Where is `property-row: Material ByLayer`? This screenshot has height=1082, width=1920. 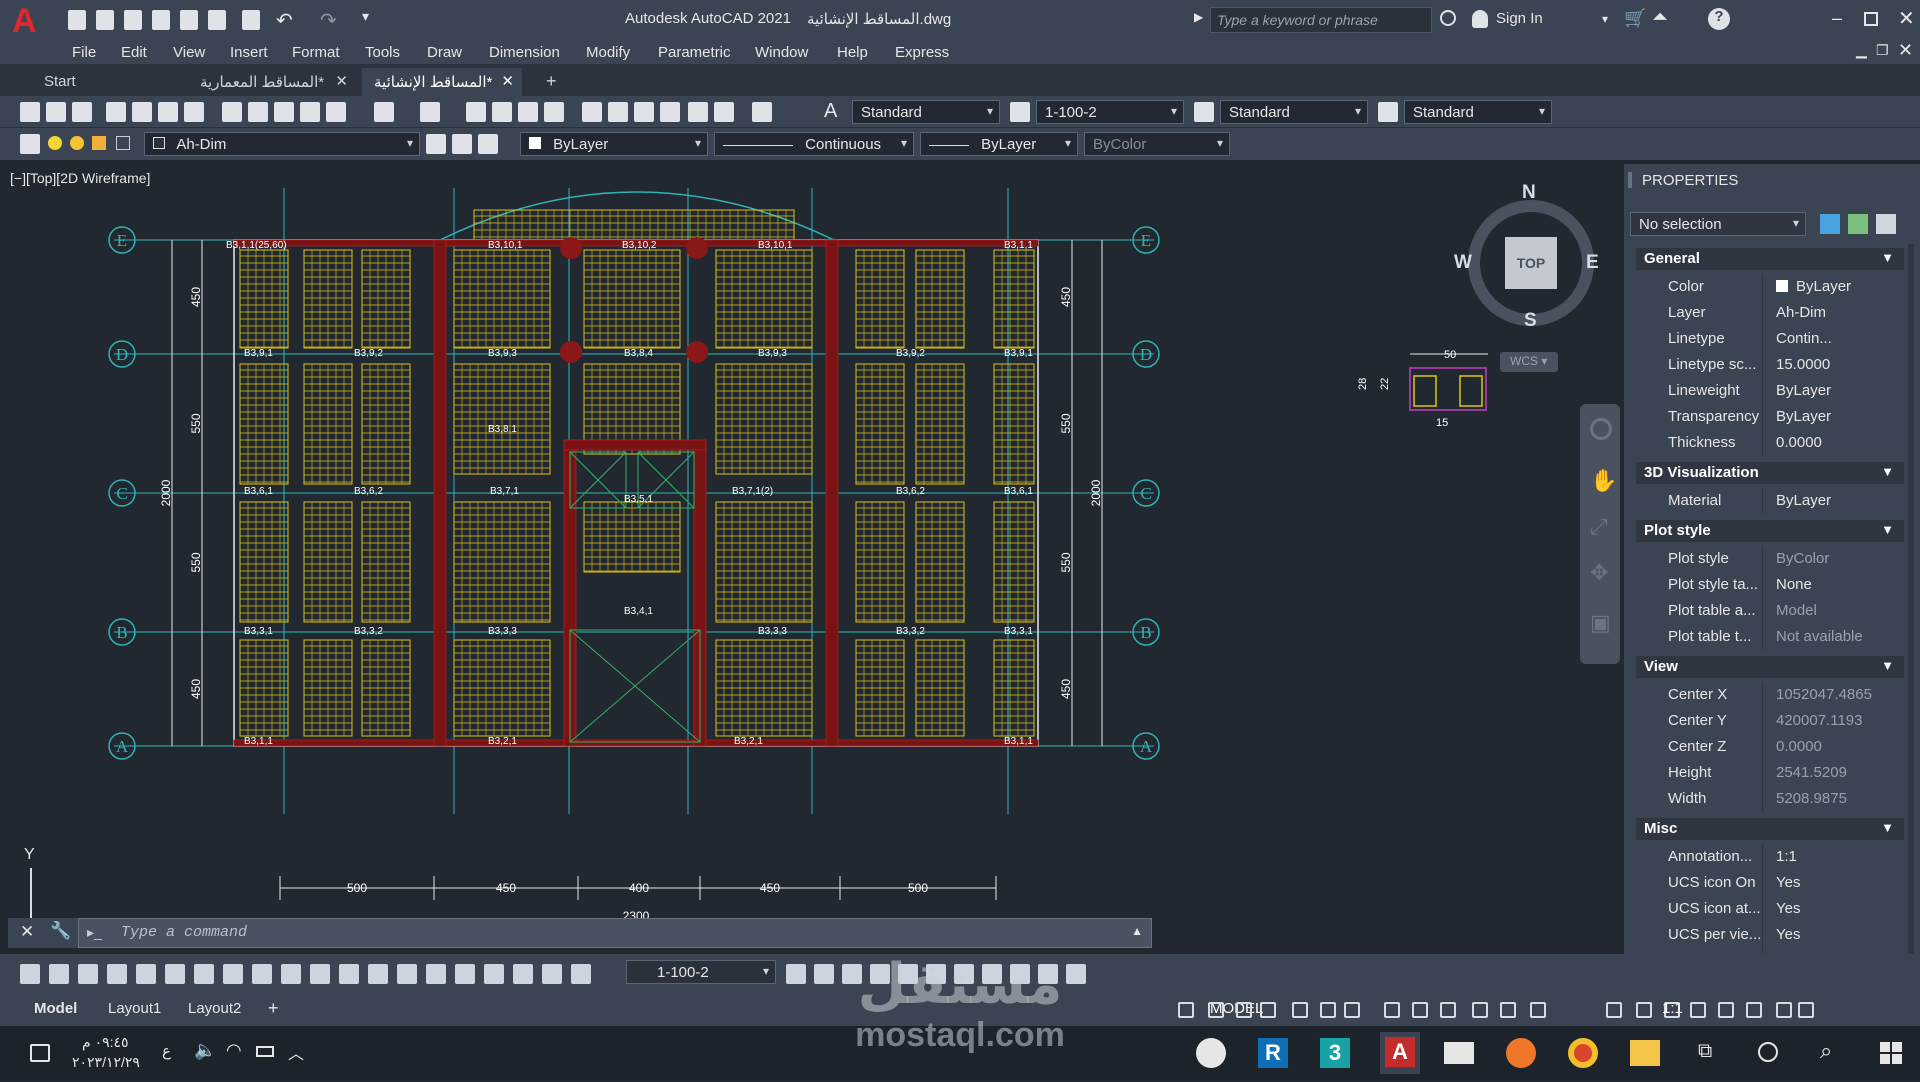 property-row: Material ByLayer is located at coordinates (1770, 501).